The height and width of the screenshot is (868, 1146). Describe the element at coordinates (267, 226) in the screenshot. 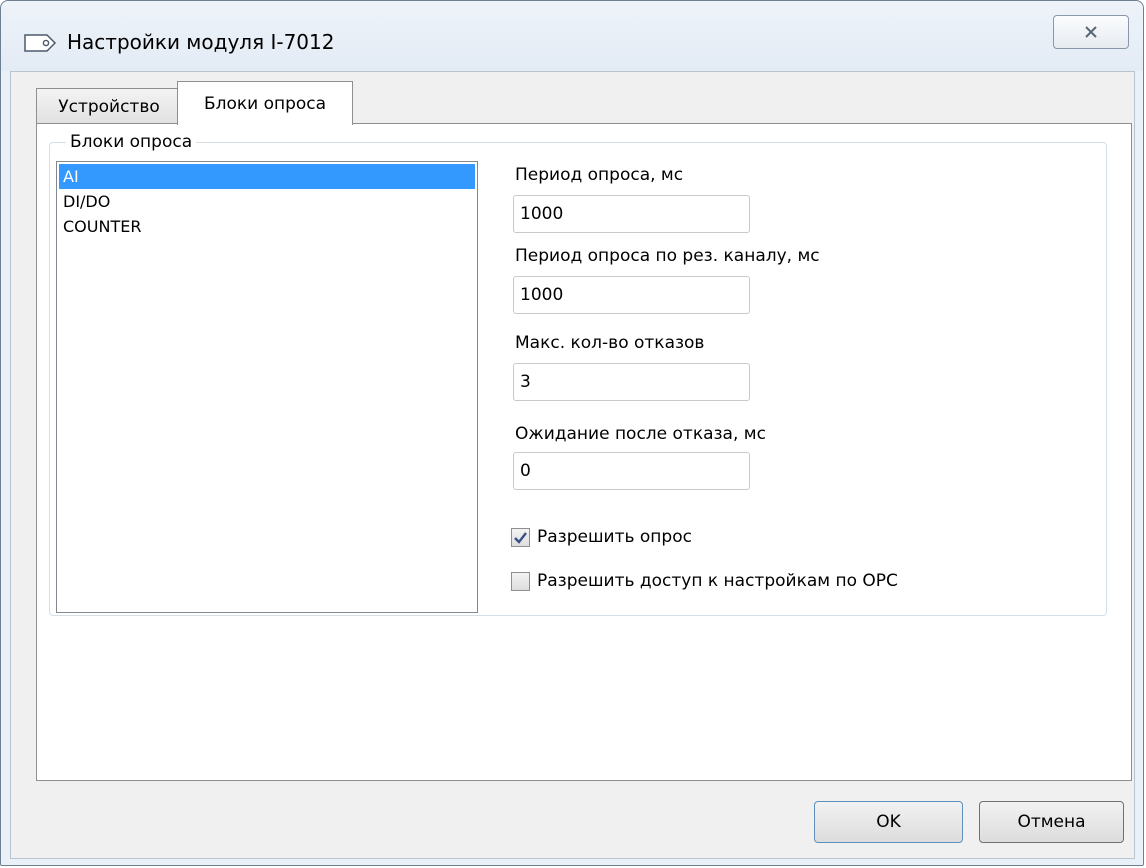

I see `list-item-counter: COUNTER` at that location.